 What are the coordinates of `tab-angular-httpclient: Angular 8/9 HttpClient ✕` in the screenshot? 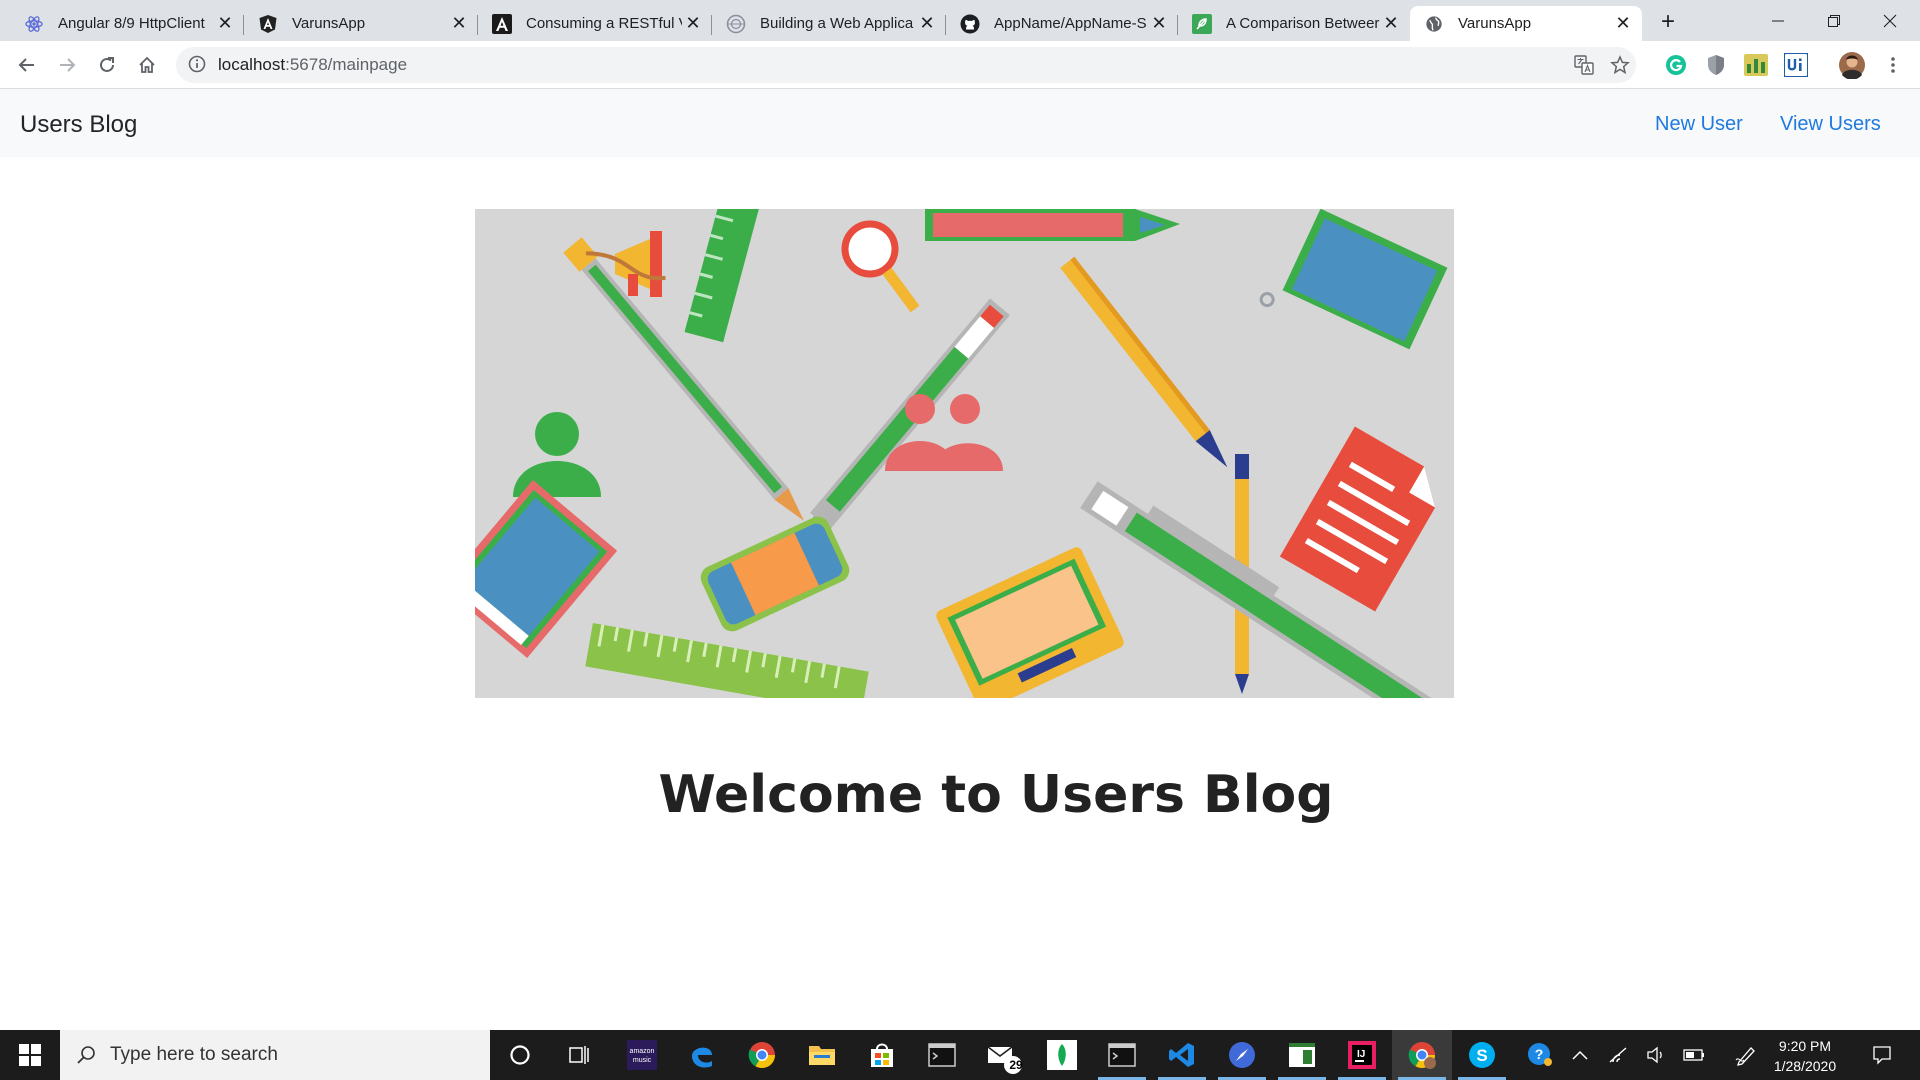 It's located at (127, 23).